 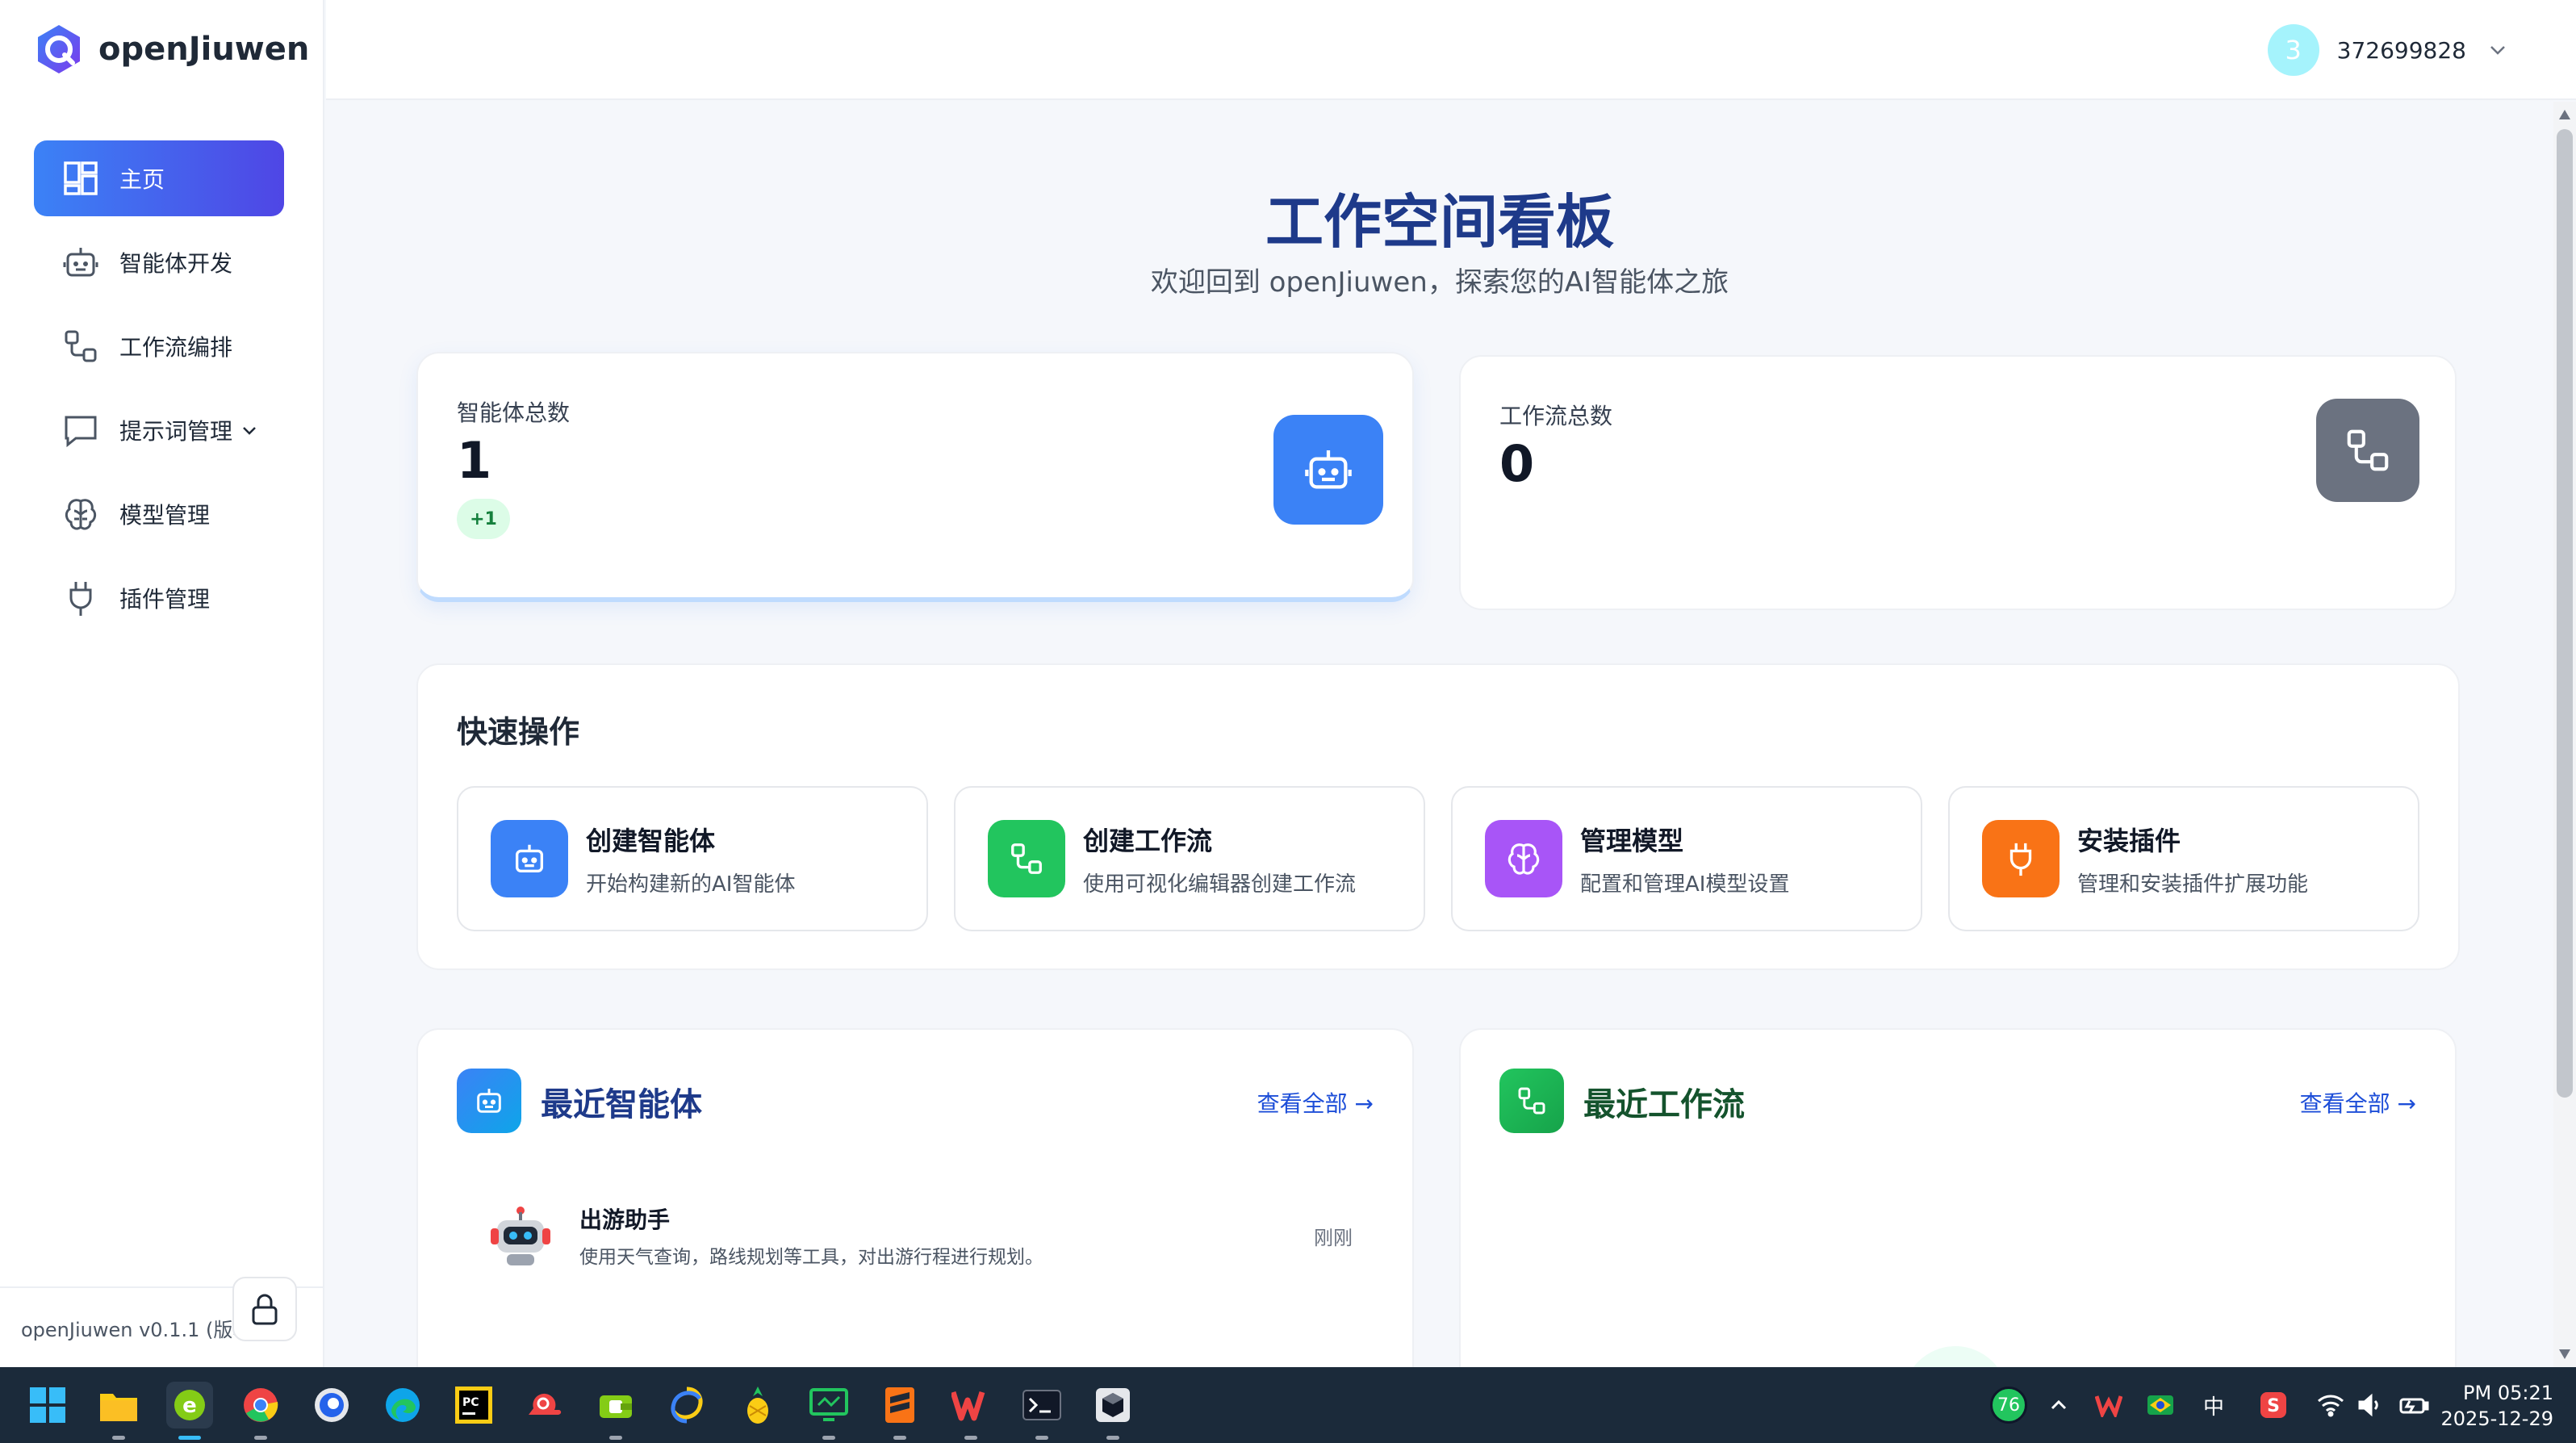 What do you see at coordinates (2564, 114) in the screenshot?
I see `scroll-up-arrow` at bounding box center [2564, 114].